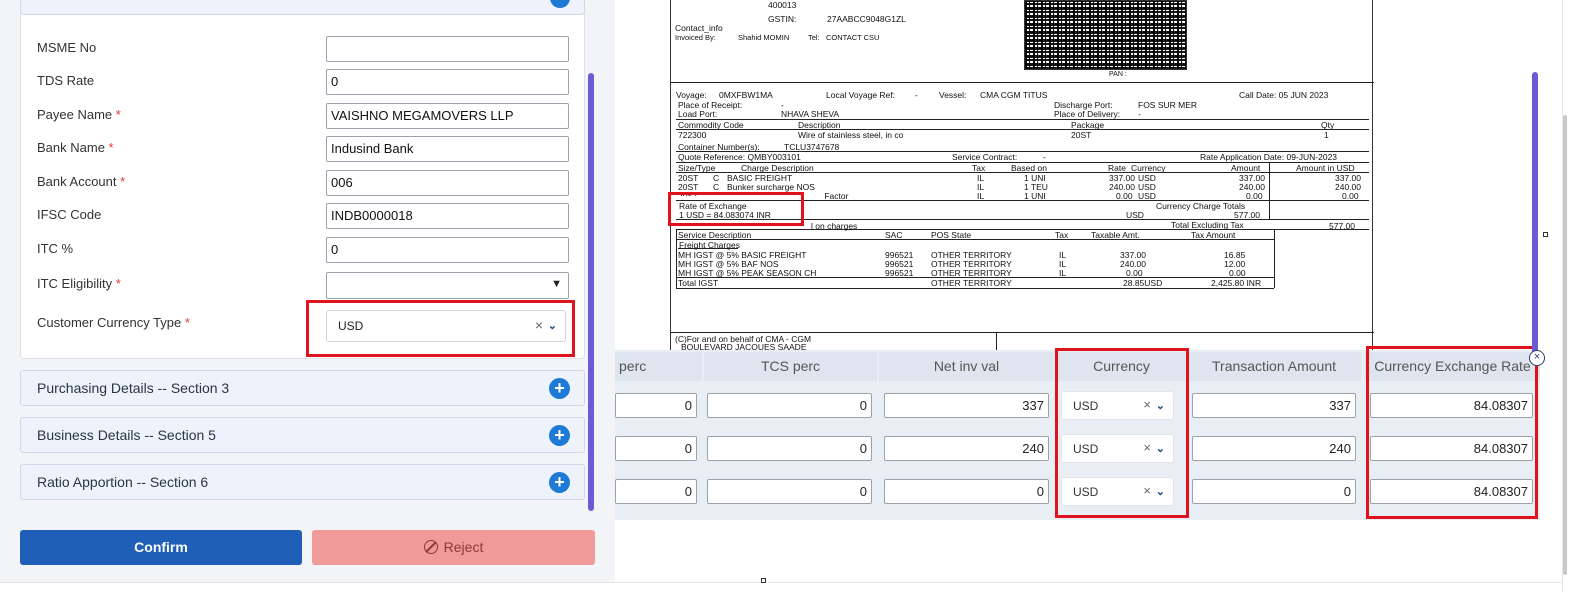  I want to click on voyage-label: Voyage:, so click(691, 95).